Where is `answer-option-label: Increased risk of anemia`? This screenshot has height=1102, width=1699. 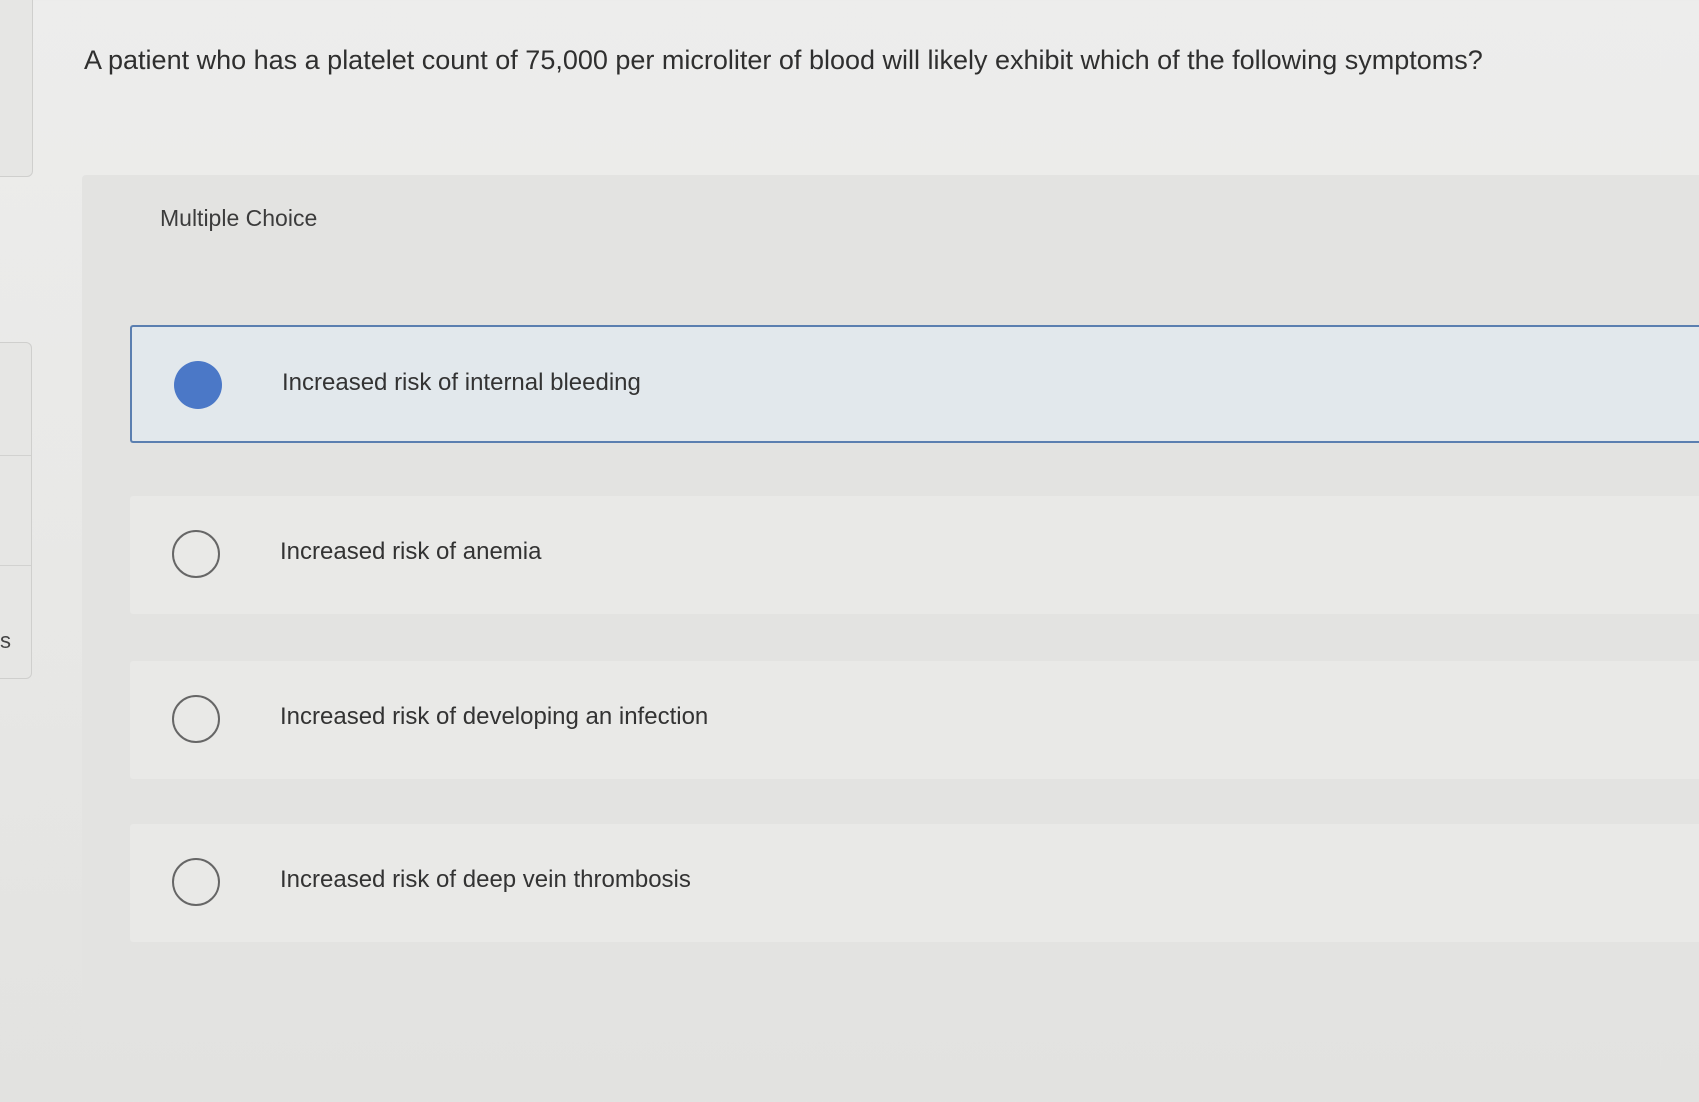
answer-option-label: Increased risk of anemia is located at coordinates (411, 551).